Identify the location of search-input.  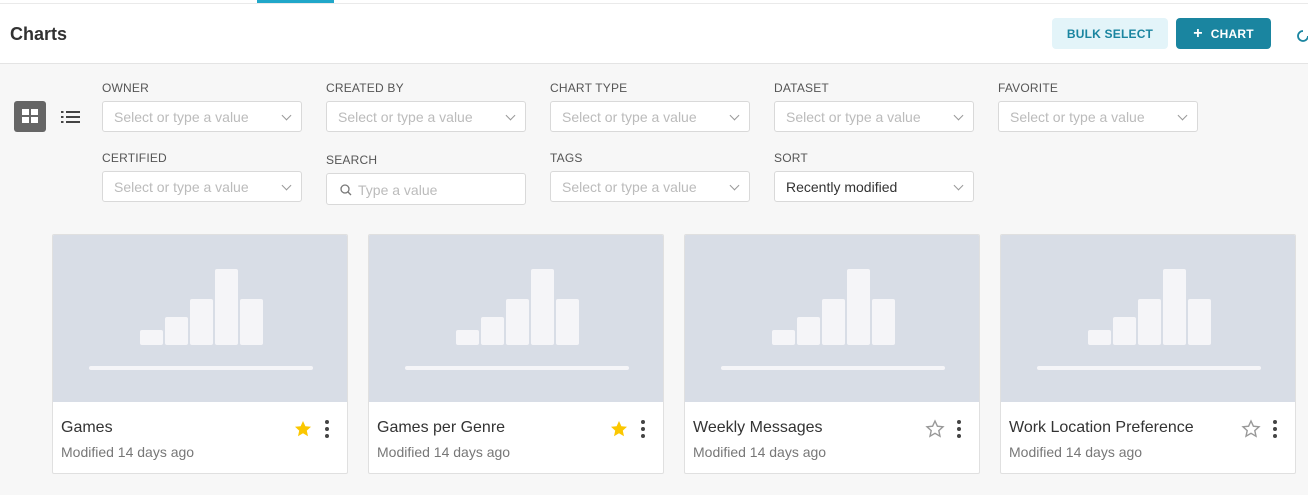
(438, 190).